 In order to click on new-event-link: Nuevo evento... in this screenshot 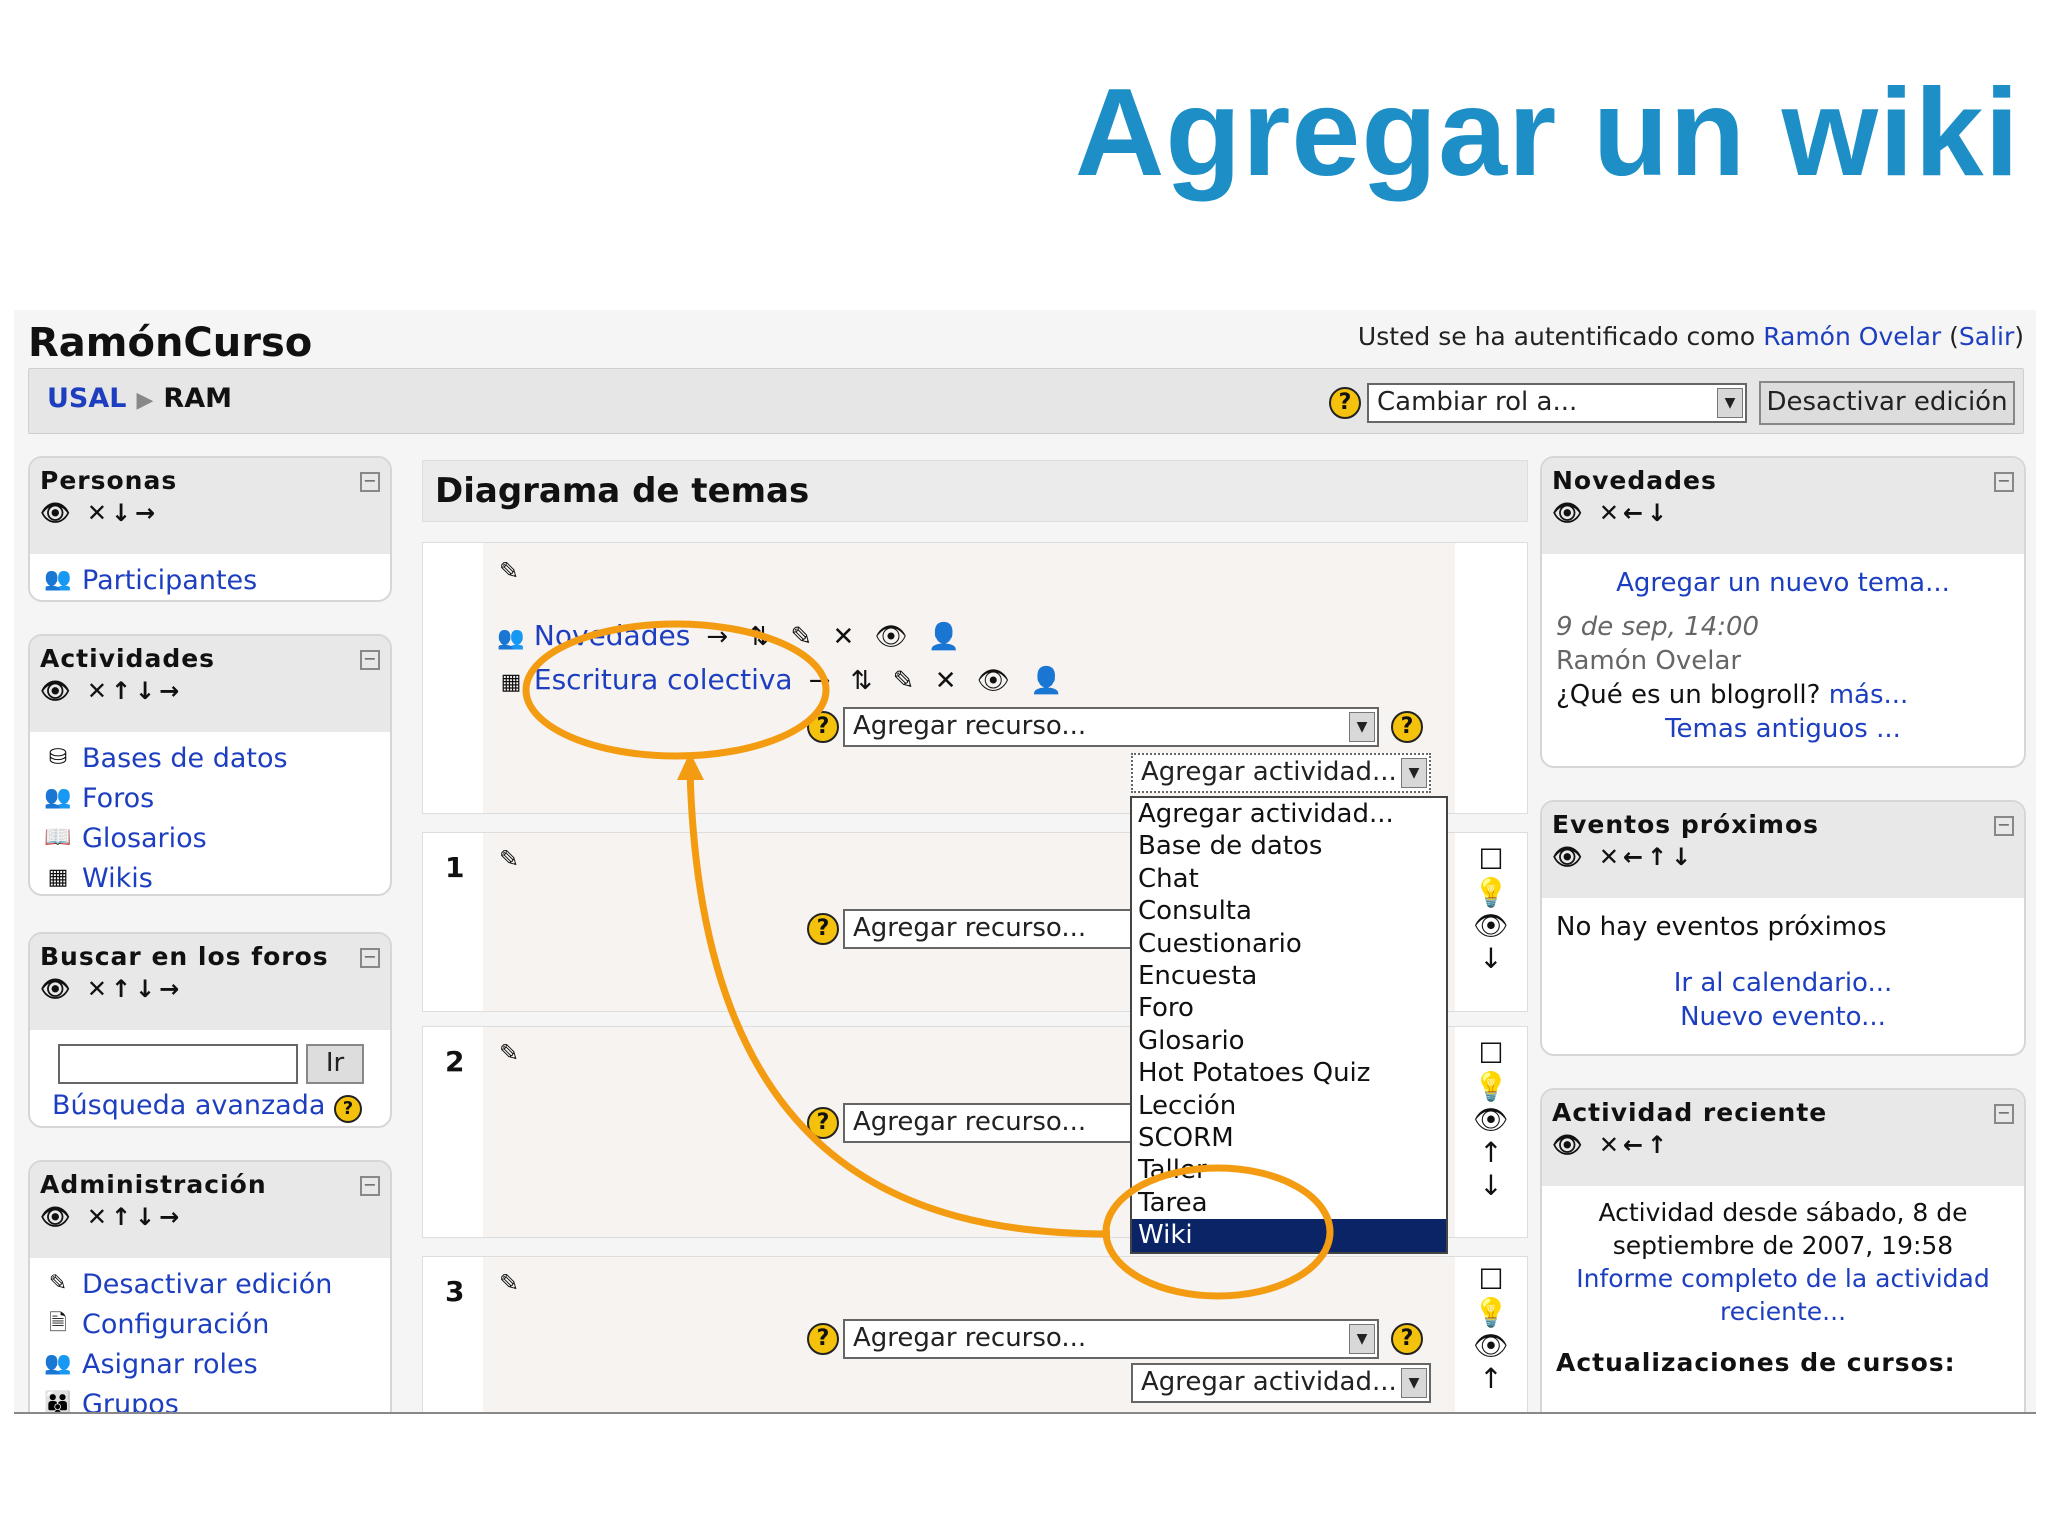, I will do `click(1783, 1017)`.